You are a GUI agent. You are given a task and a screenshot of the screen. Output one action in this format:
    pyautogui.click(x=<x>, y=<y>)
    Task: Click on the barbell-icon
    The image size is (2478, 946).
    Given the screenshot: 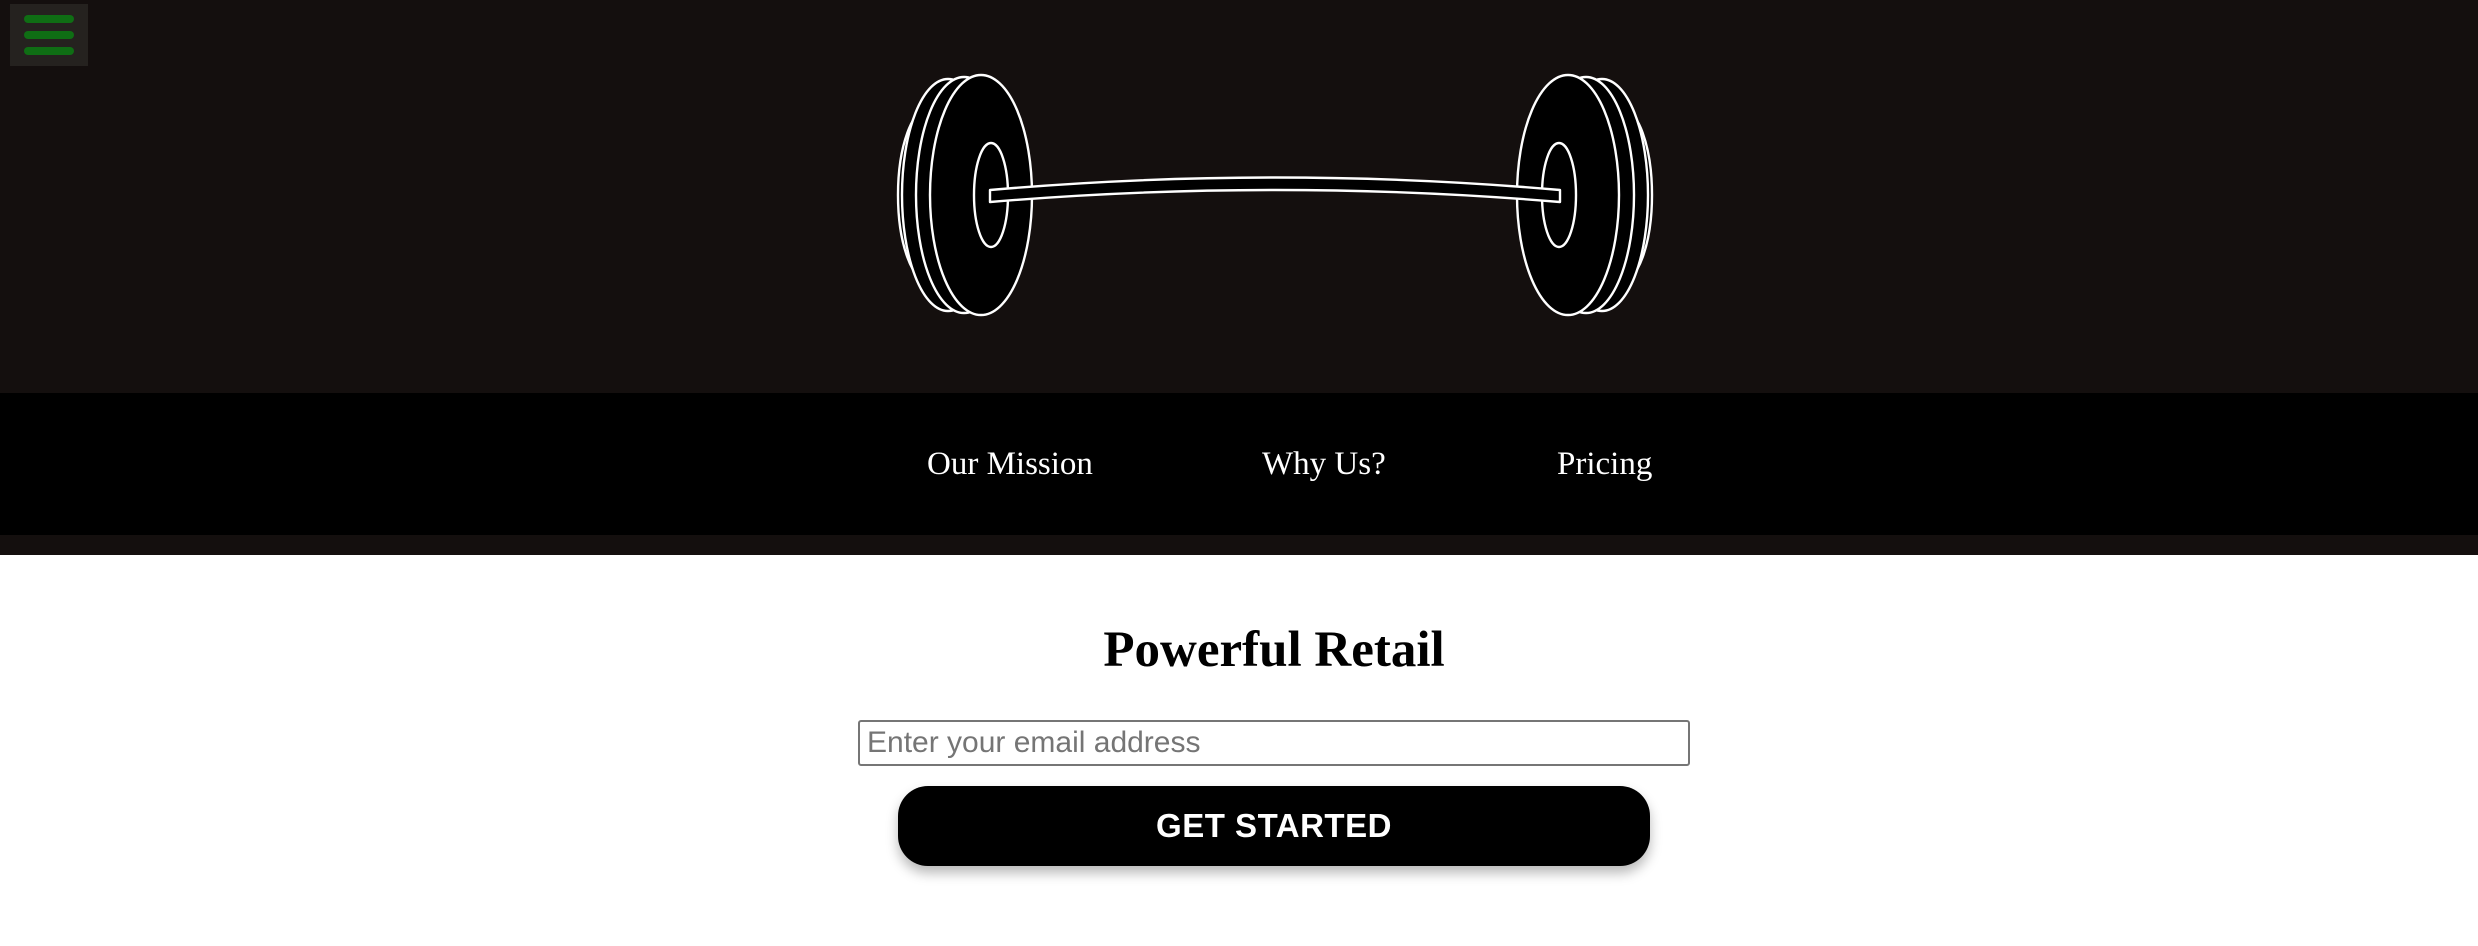 What is the action you would take?
    pyautogui.click(x=1275, y=195)
    